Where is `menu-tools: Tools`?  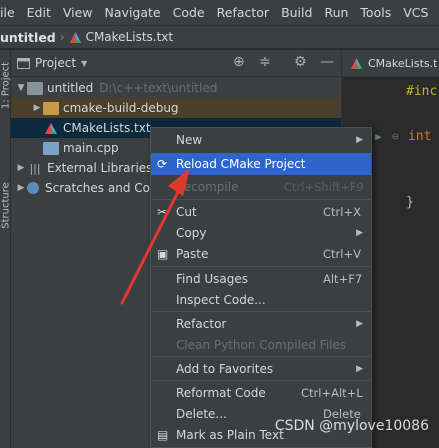 menu-tools: Tools is located at coordinates (375, 12).